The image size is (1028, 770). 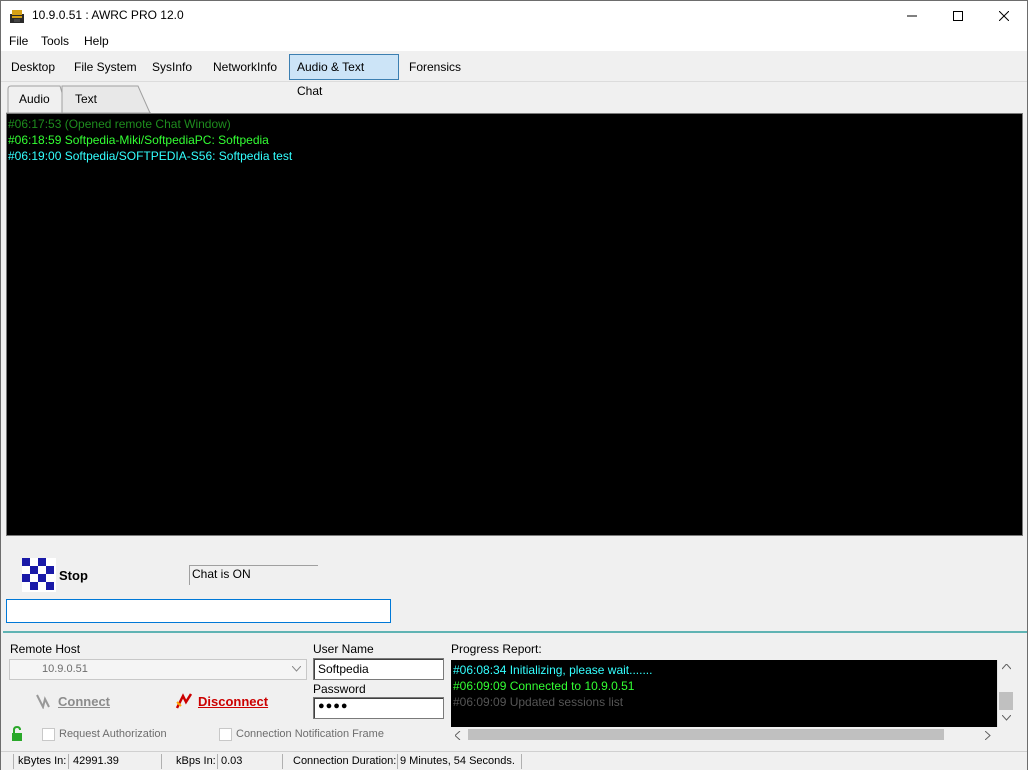 I want to click on tab-desktop: Desktop, so click(x=33, y=67).